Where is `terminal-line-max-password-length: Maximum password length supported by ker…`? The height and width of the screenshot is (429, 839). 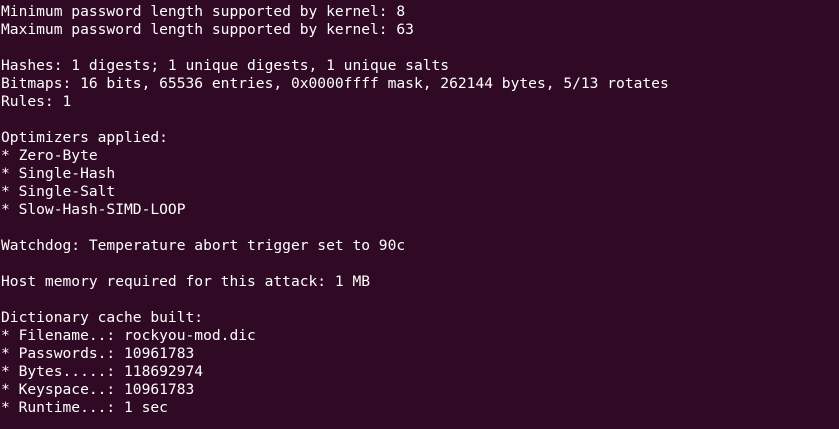
terminal-line-max-password-length: Maximum password length supported by ker… is located at coordinates (207, 29).